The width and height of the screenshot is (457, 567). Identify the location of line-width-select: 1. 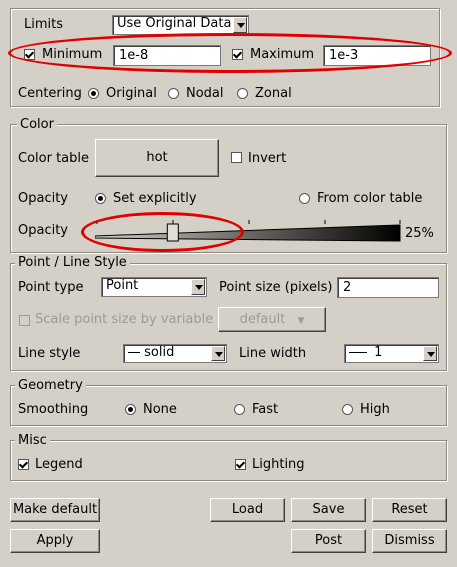
(391, 353).